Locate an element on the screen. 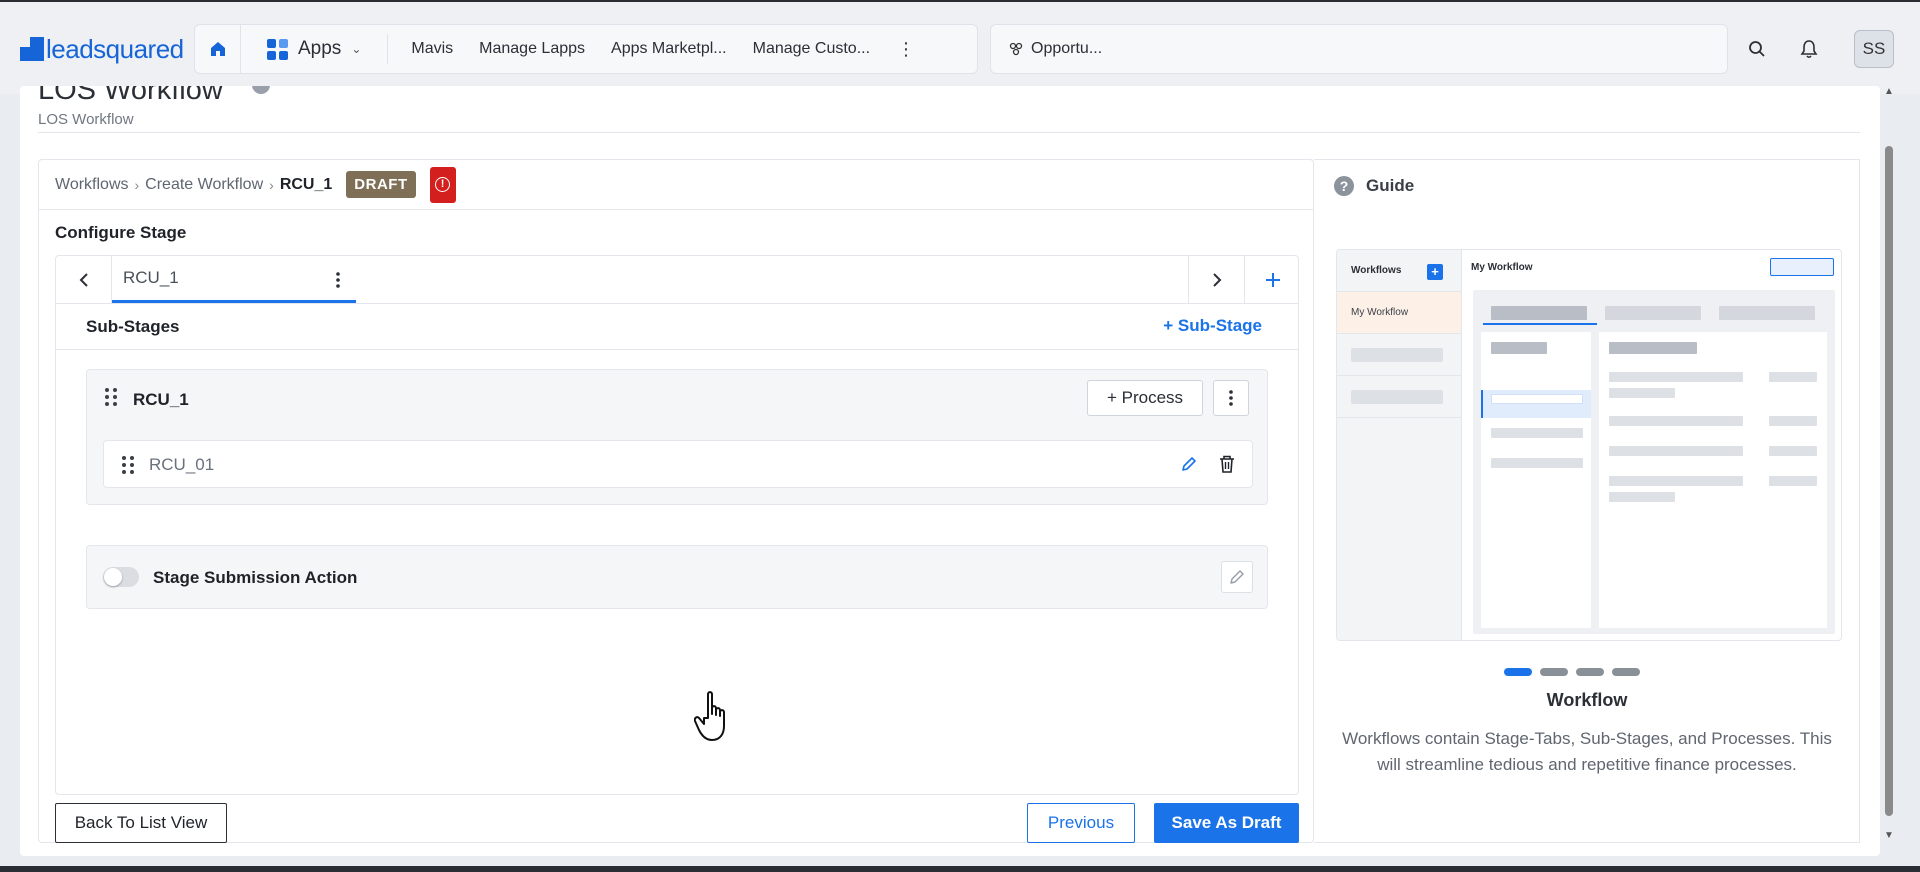 The width and height of the screenshot is (1920, 872). nav-link-manage-lapps: Manage Lapps is located at coordinates (532, 49).